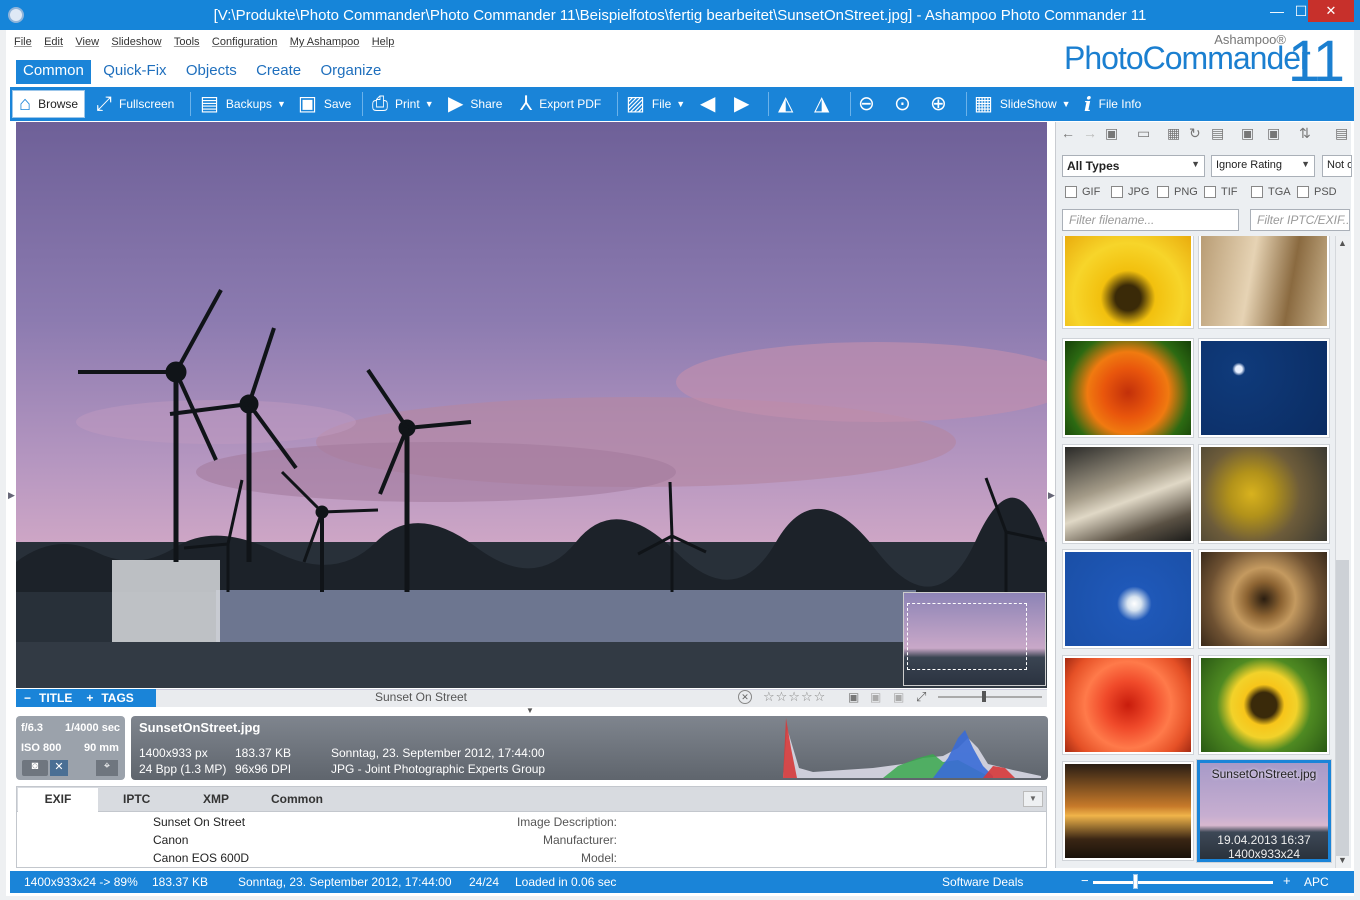 The image size is (1360, 900). Describe the element at coordinates (1090, 133) in the screenshot. I see `forward-icon: →` at that location.